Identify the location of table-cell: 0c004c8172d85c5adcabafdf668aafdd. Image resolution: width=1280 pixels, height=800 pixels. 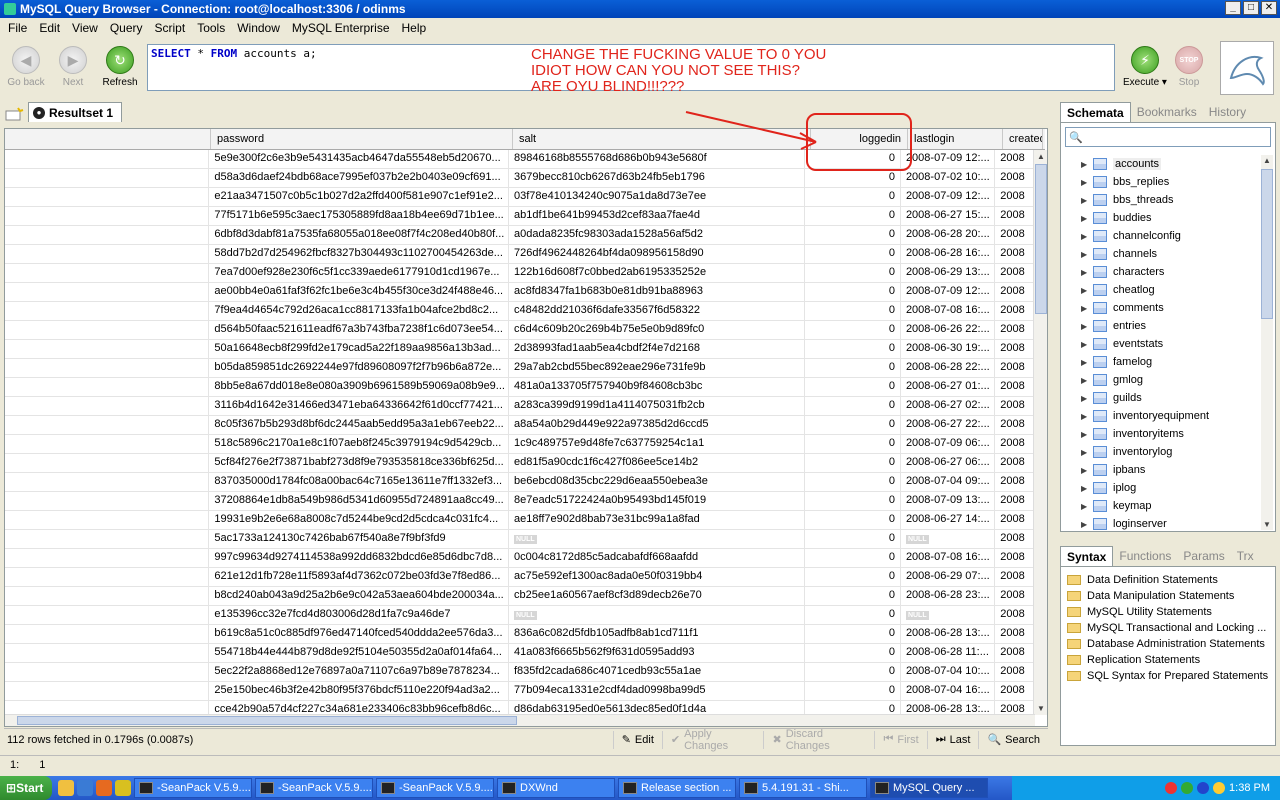
(657, 558).